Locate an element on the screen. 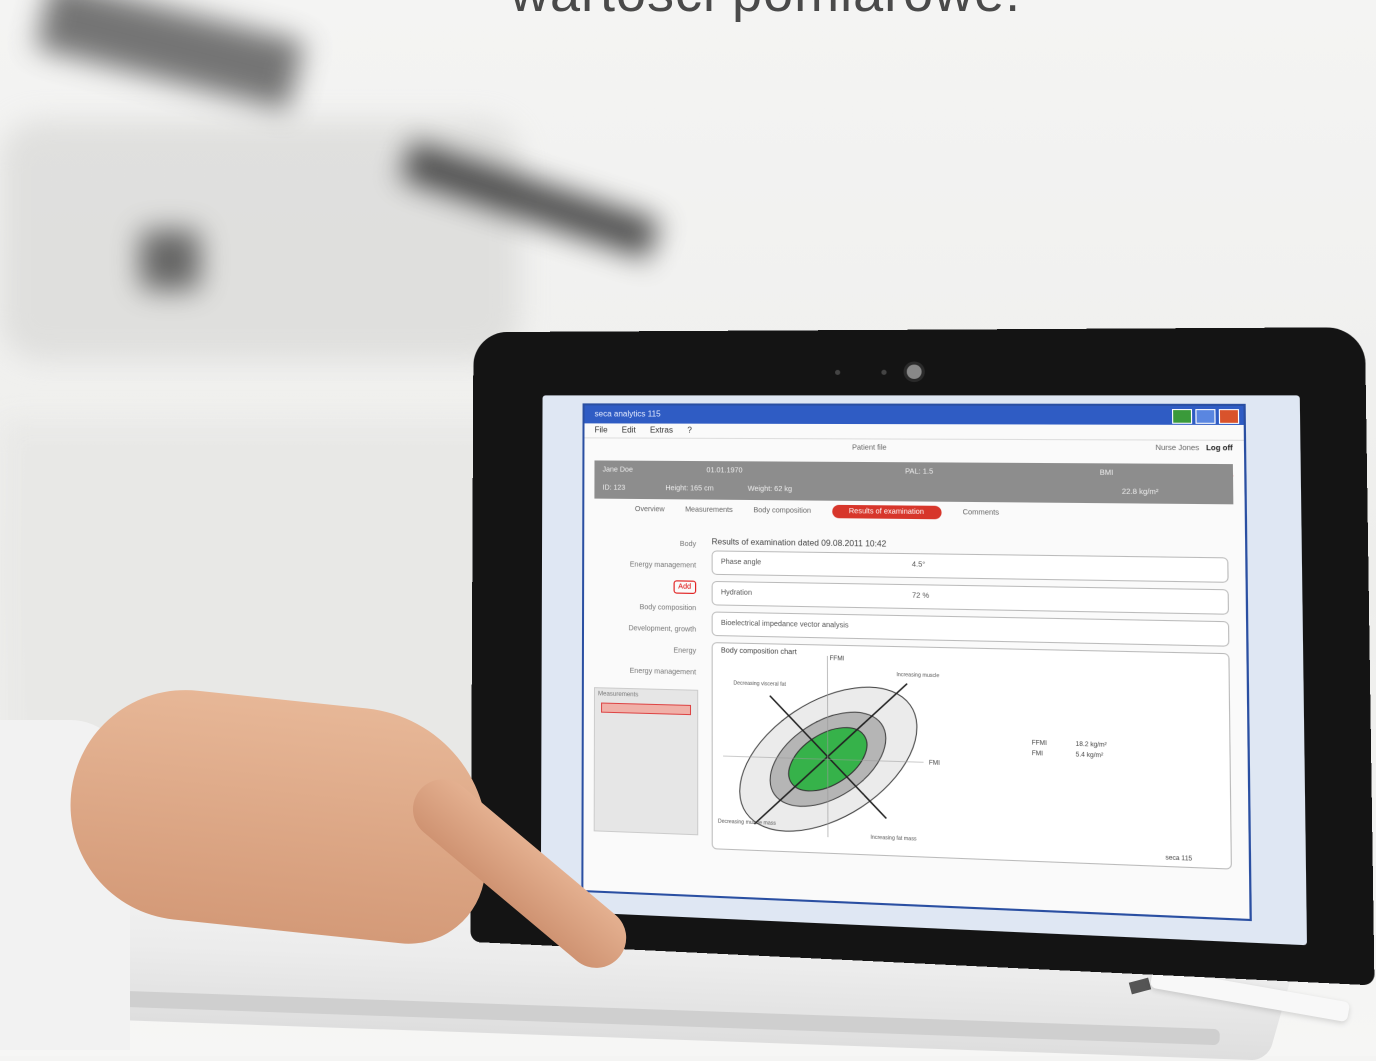  header-line: Patient file Nurse Jones Log off seca is located at coordinates (914, 449).